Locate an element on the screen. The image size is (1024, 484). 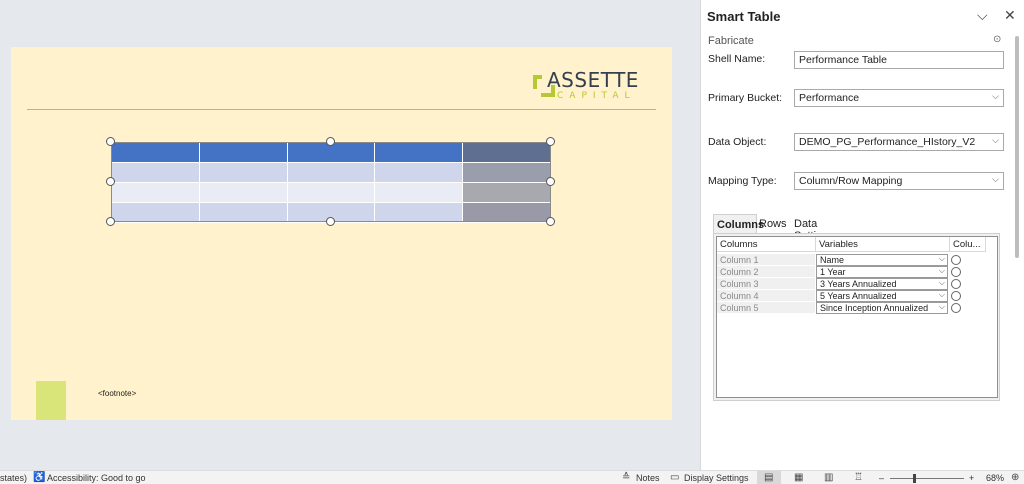
resize-handle-bottom is located at coordinates (330, 221).